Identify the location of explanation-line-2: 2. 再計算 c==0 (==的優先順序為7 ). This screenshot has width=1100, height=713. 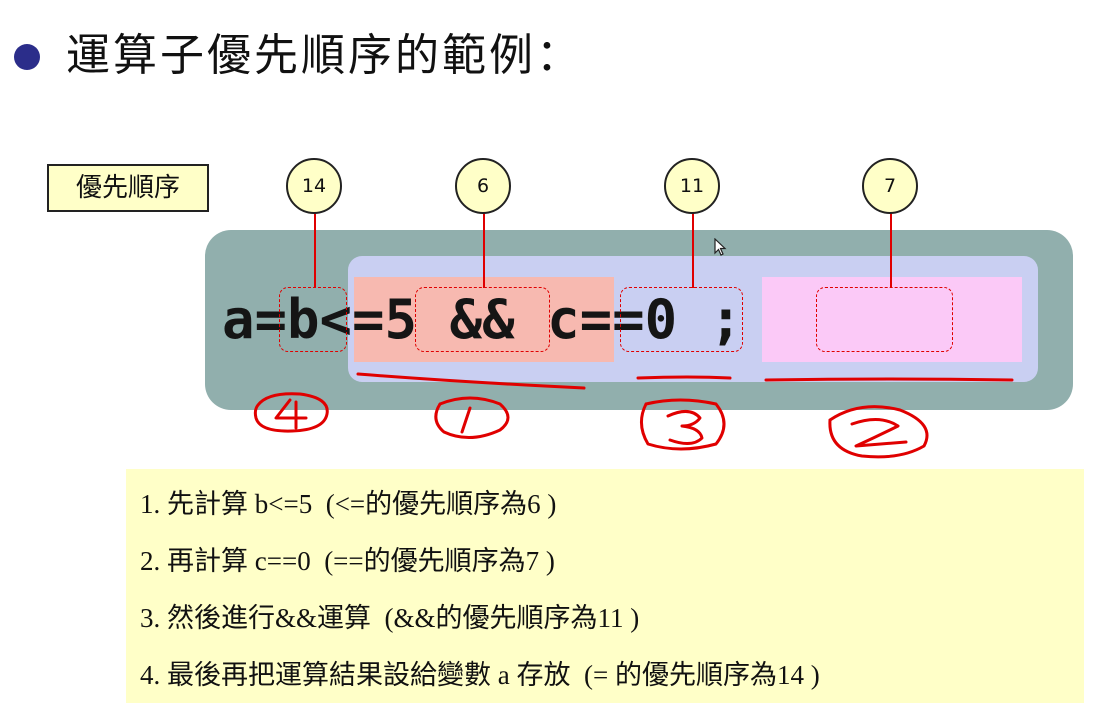
(347, 561).